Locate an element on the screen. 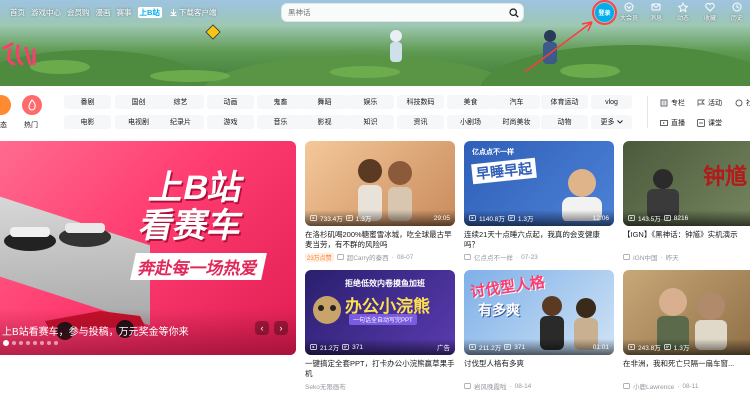  favorite-icon is located at coordinates (710, 7).